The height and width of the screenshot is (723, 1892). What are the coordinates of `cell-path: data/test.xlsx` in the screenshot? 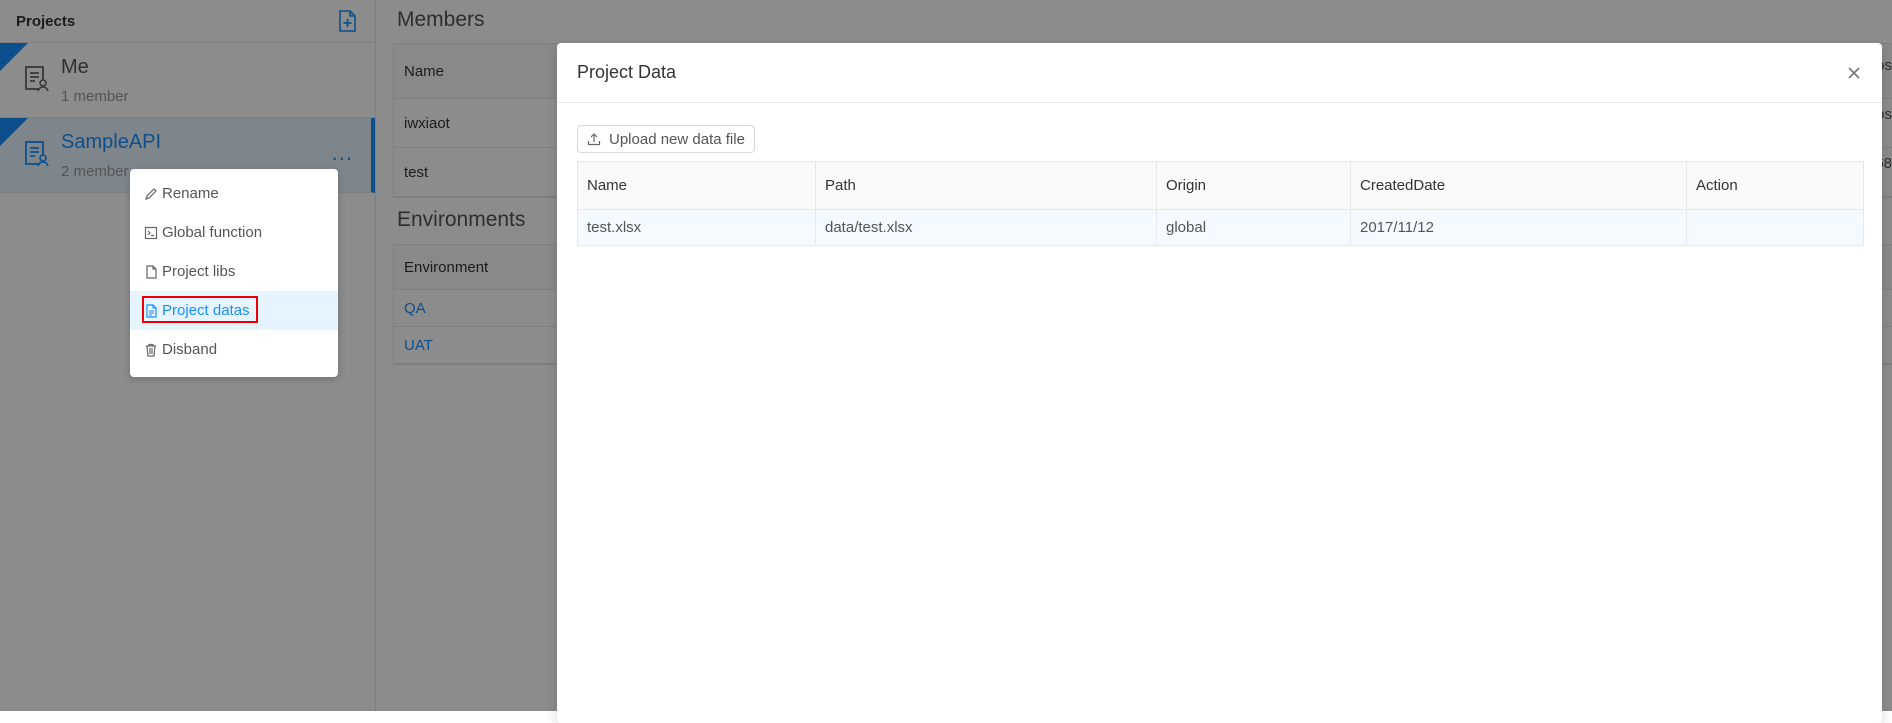 It's located at (986, 227).